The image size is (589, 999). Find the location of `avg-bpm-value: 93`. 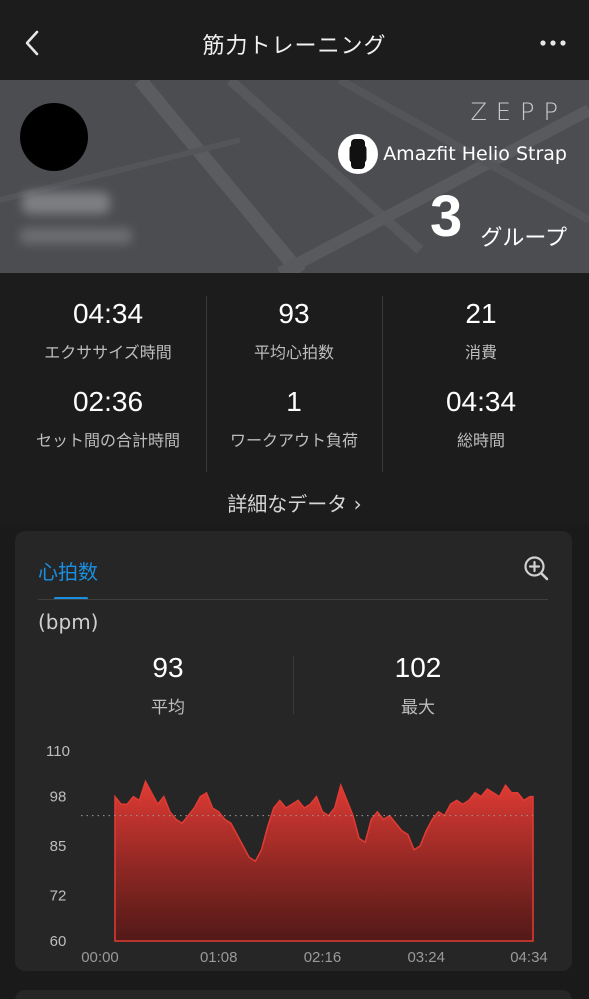

avg-bpm-value: 93 is located at coordinates (168, 667).